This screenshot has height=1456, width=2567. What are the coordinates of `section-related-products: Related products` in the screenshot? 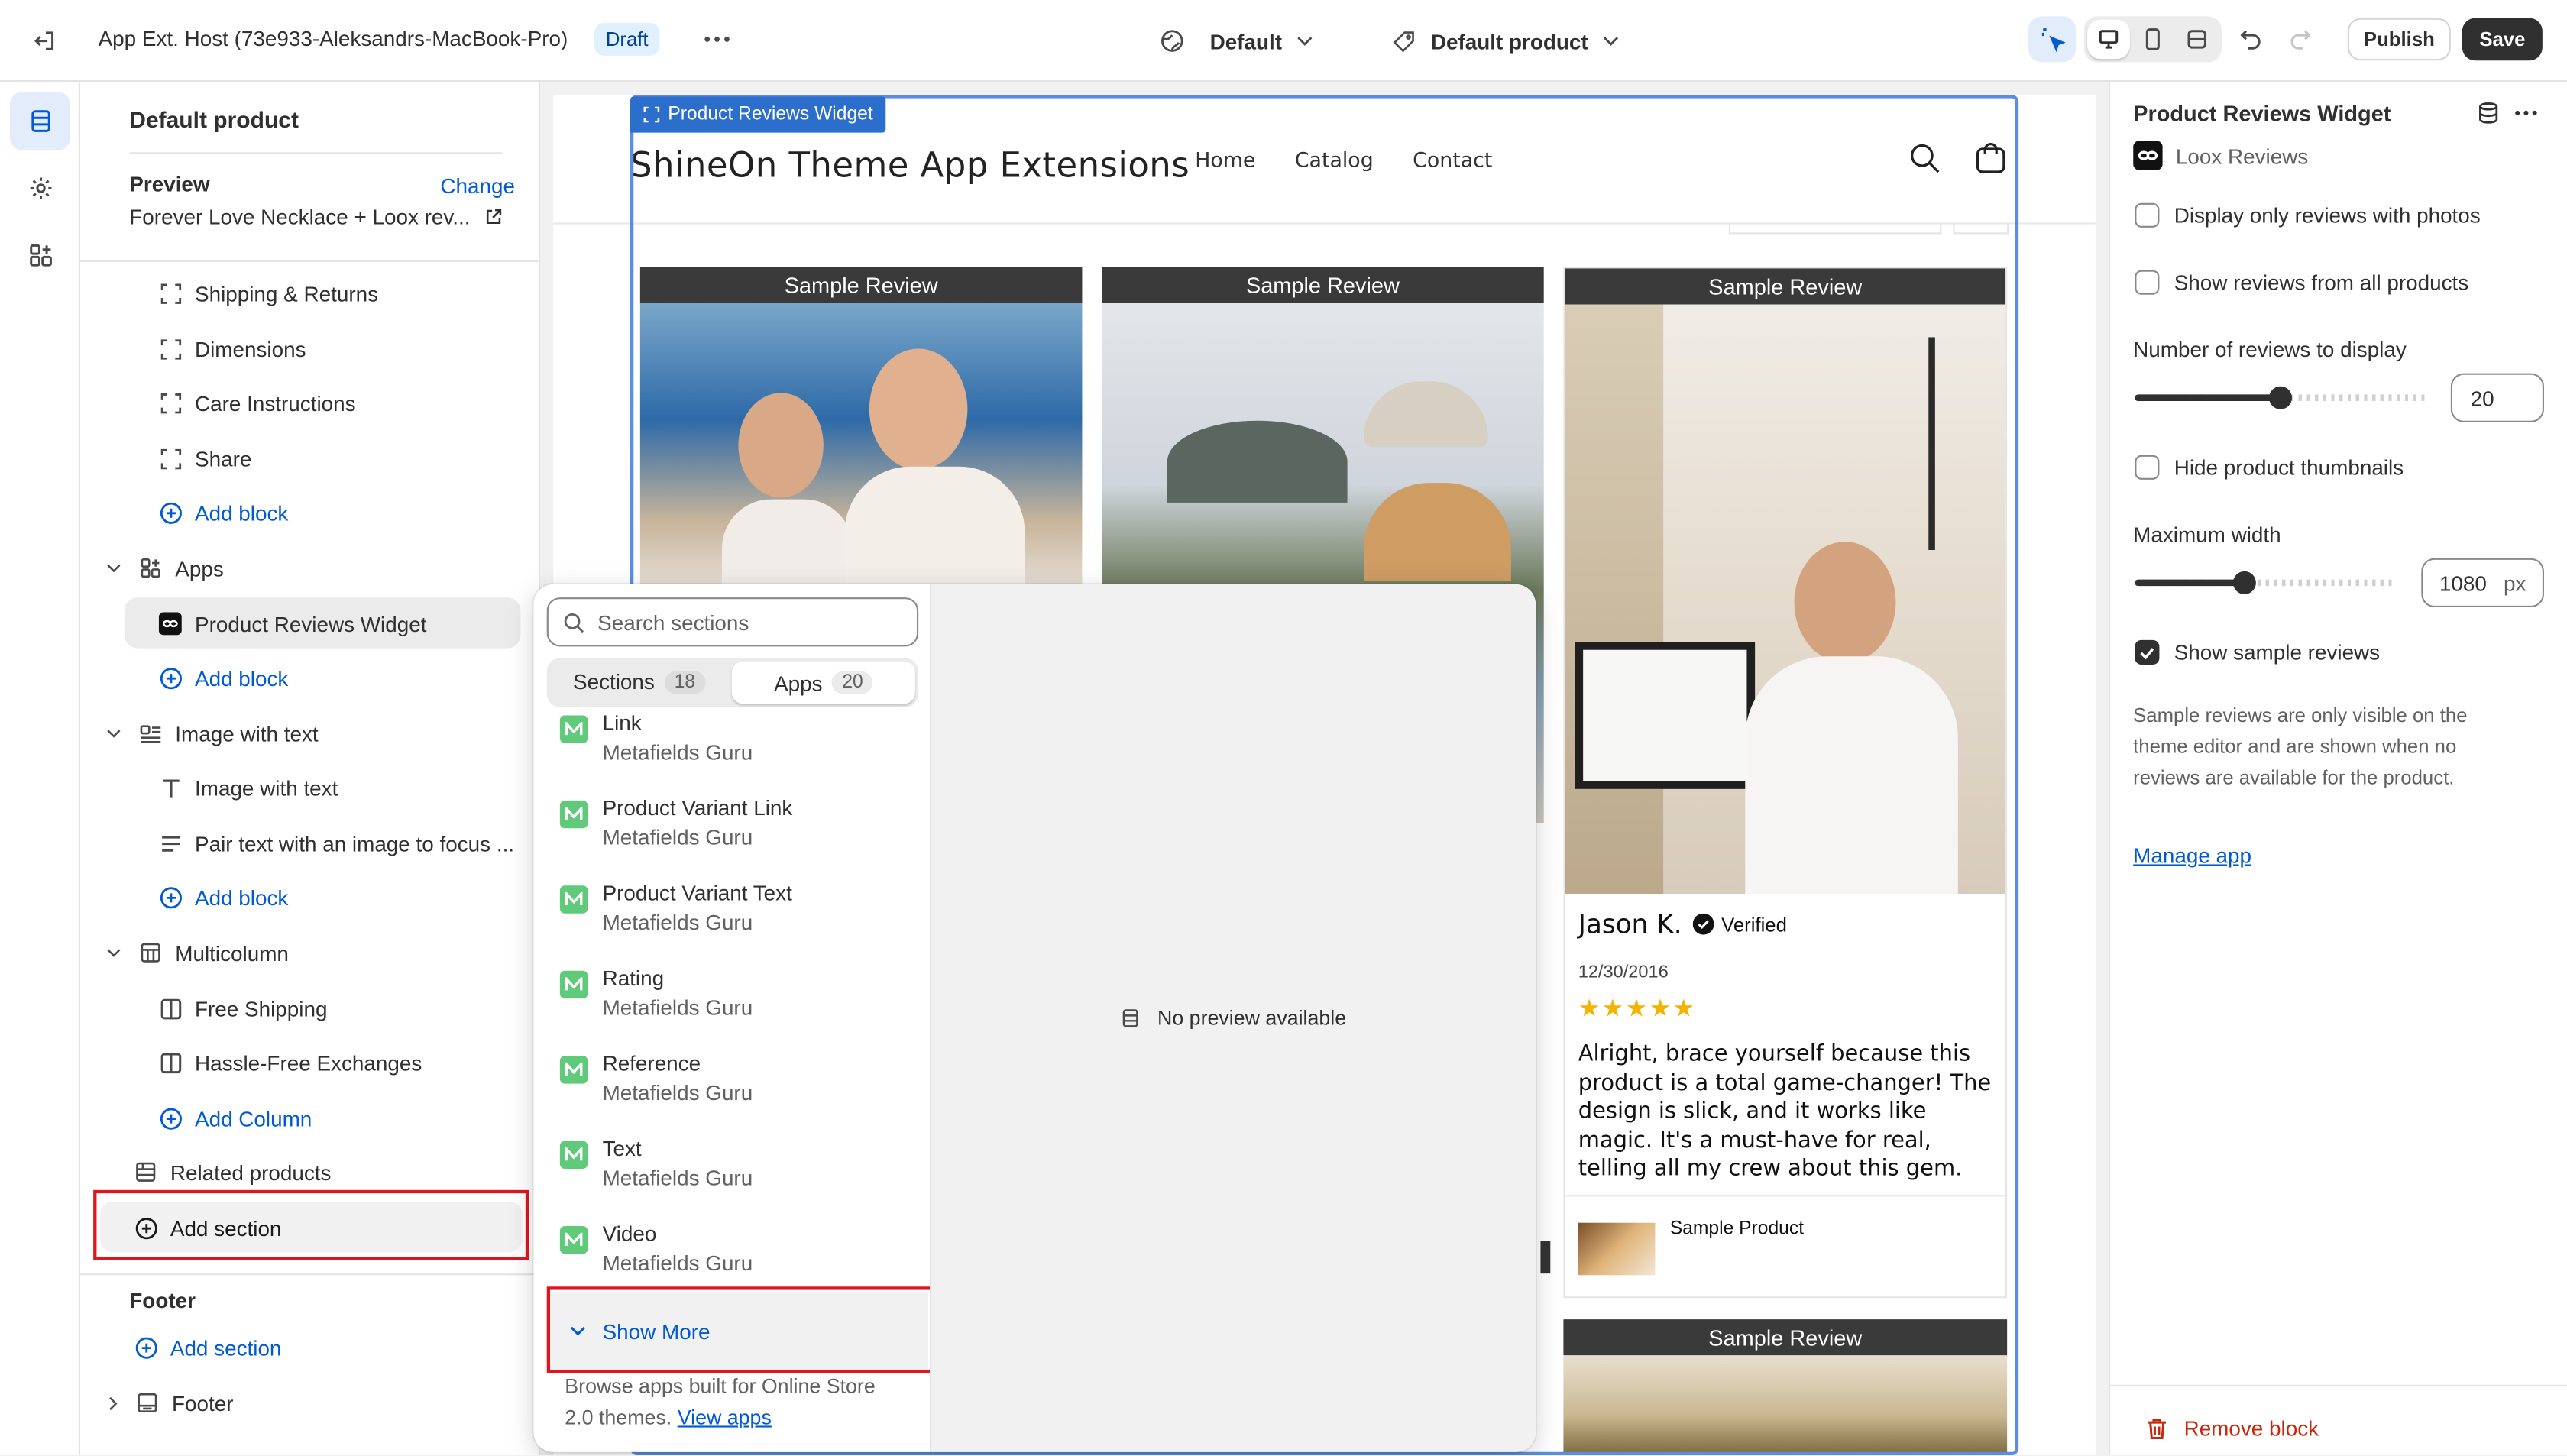 It's located at (232, 1172).